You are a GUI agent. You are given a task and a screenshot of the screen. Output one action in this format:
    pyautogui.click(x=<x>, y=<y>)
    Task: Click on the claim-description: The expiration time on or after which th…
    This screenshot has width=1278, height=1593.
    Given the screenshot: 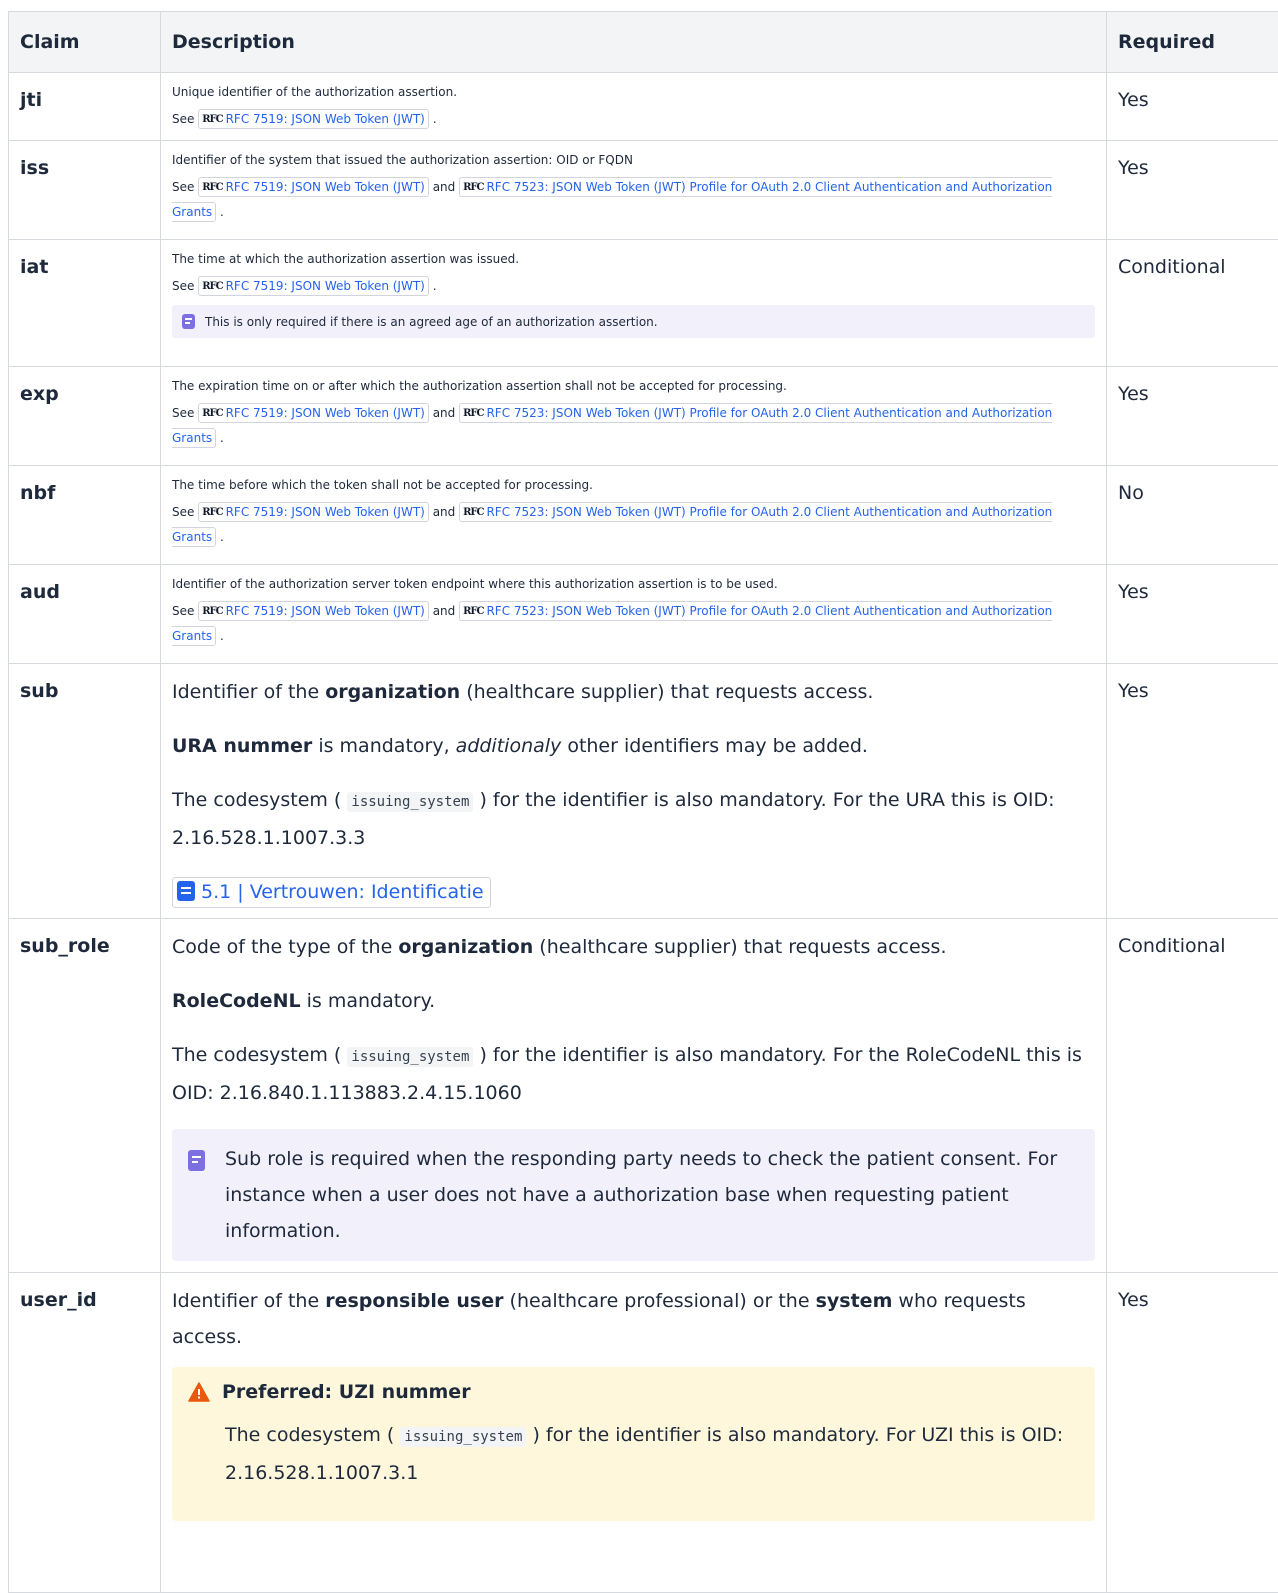 What is the action you would take?
    pyautogui.click(x=634, y=416)
    